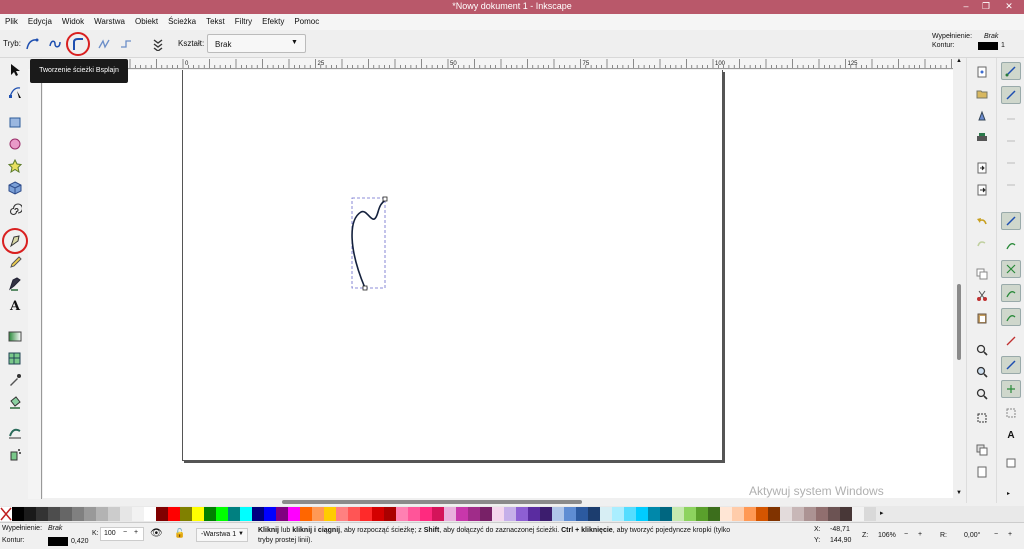  Describe the element at coordinates (78, 44) in the screenshot. I see `bspline-mode-button` at that location.